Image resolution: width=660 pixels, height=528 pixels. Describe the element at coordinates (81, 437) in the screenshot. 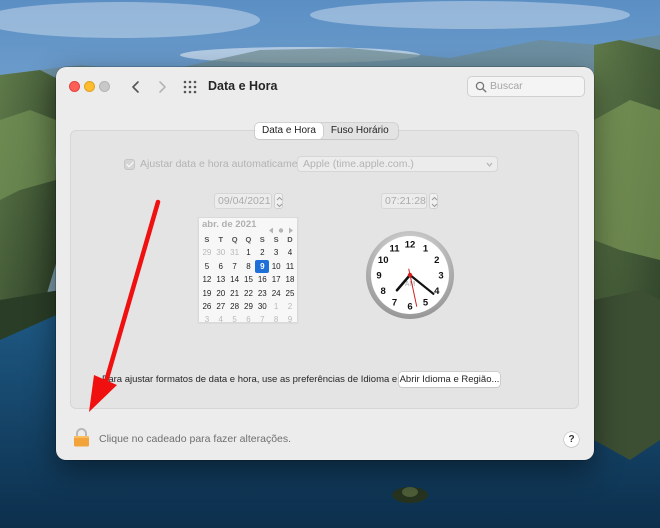

I see `lock-button` at that location.